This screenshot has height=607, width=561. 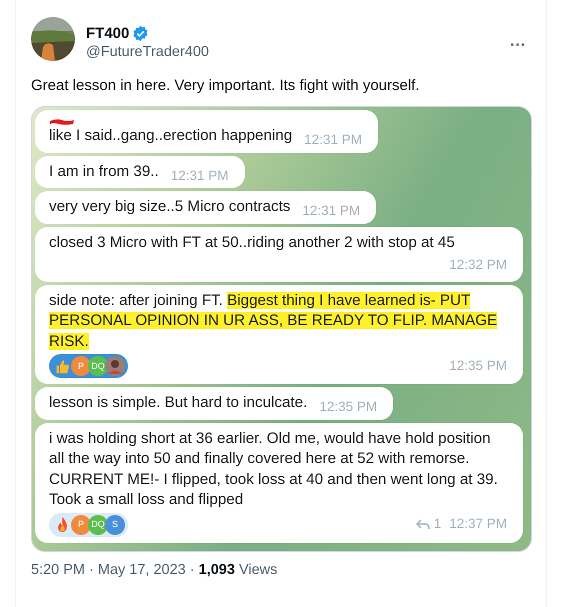 What do you see at coordinates (290, 52) in the screenshot?
I see `author-handle: @FutureTrader400` at bounding box center [290, 52].